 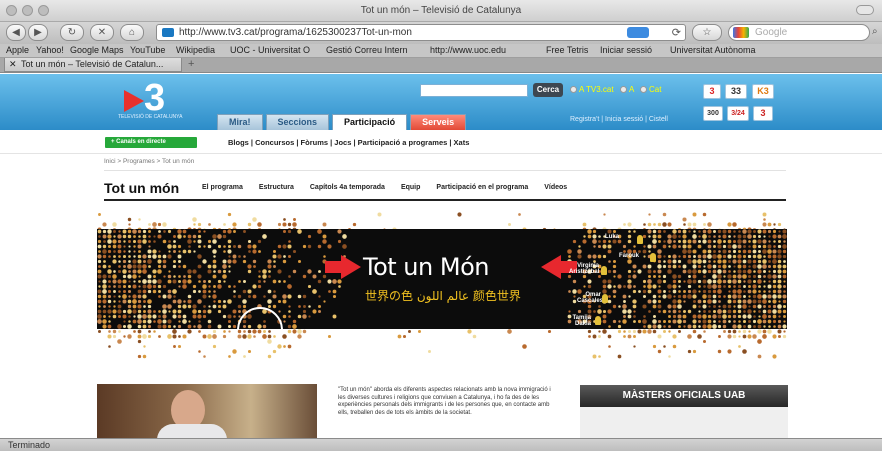 I want to click on person-label: Tamija Dakla, so click(x=580, y=321).